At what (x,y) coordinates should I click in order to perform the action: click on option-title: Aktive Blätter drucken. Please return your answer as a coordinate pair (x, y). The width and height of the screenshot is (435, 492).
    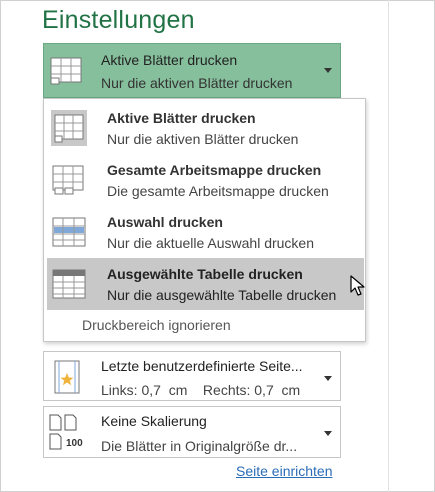
    Looking at the image, I should click on (181, 118).